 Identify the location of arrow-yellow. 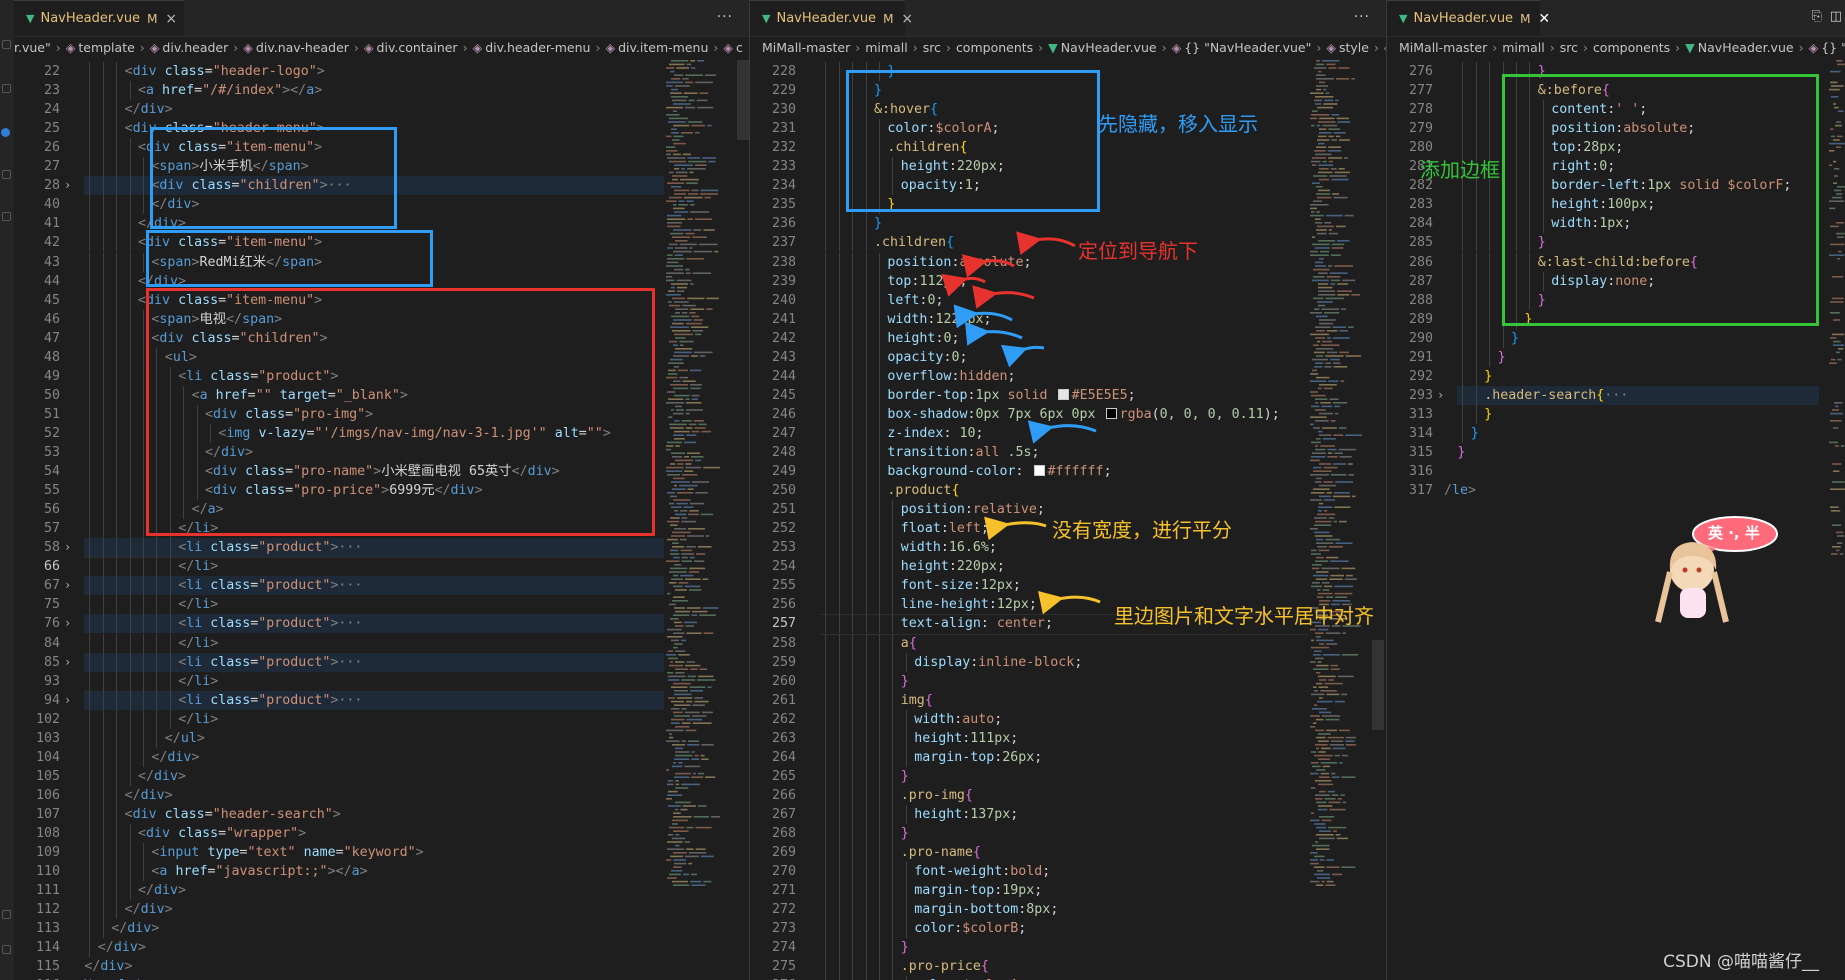
(1042, 565).